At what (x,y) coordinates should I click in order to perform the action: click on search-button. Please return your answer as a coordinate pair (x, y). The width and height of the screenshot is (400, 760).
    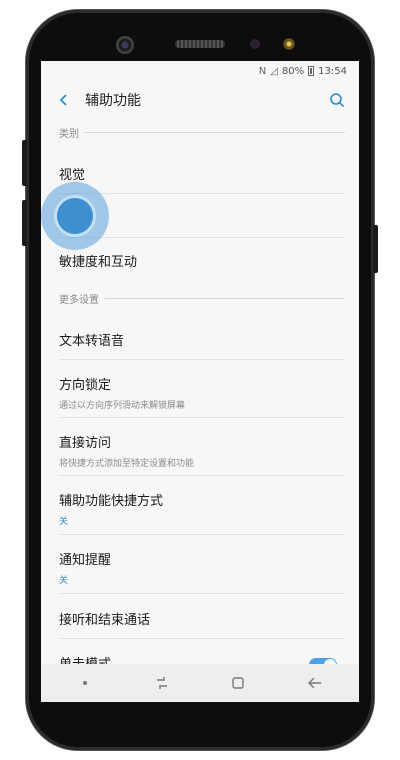
    Looking at the image, I should click on (337, 100).